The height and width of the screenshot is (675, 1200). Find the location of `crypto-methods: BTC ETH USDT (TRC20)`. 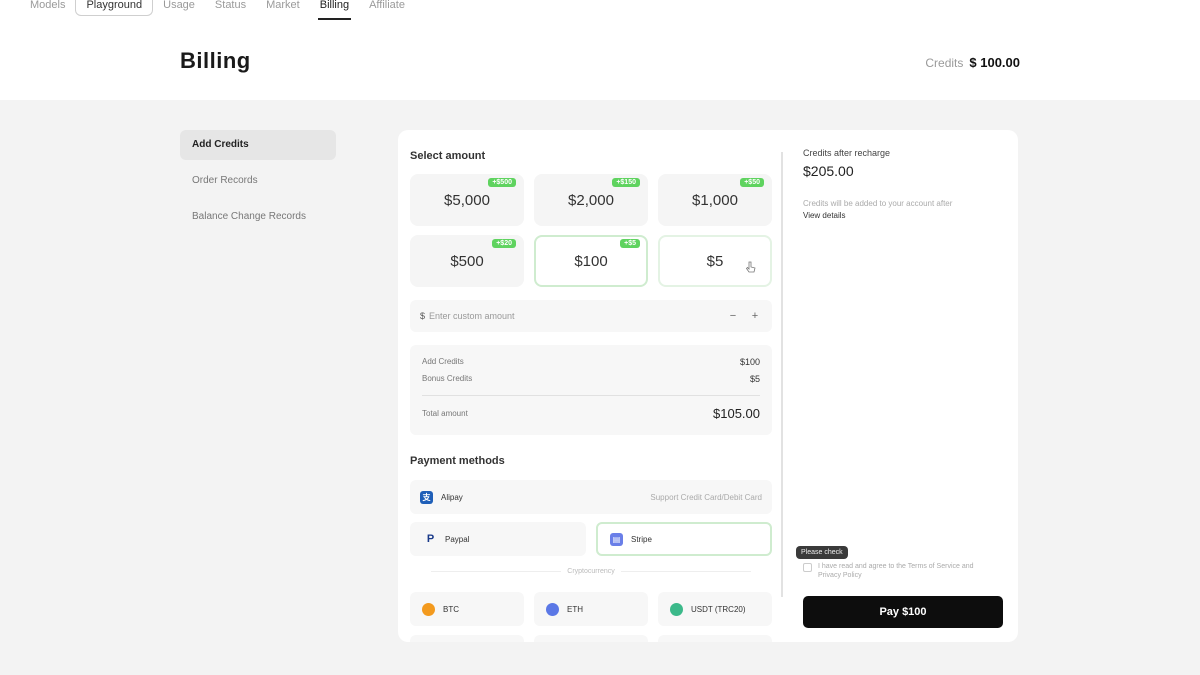

crypto-methods: BTC ETH USDT (TRC20) is located at coordinates (591, 609).